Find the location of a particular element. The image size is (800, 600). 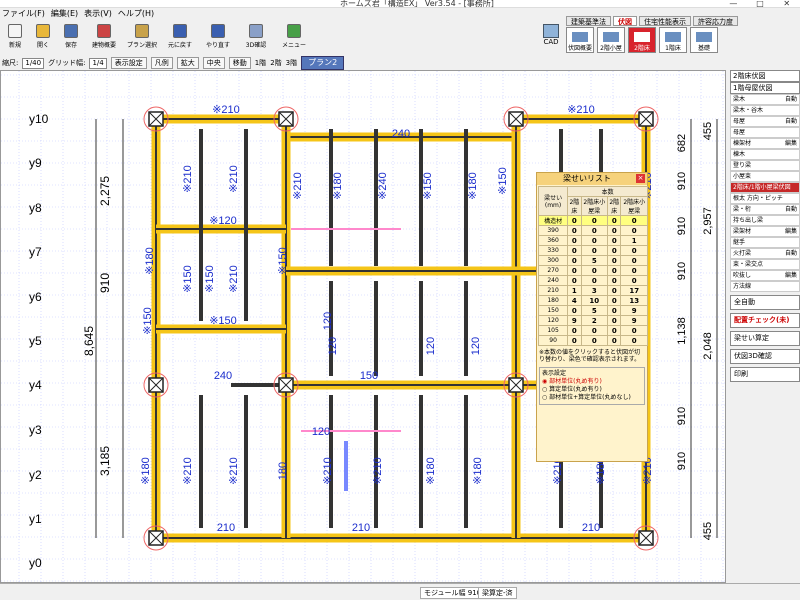

beam-count-cell: 10 is located at coordinates (594, 300).